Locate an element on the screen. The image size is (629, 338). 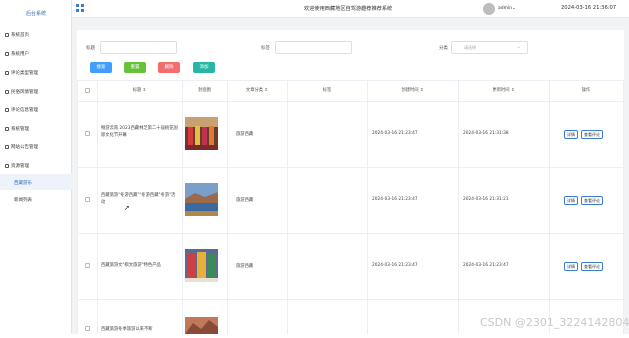
header-category: 文章分类 ⇕ is located at coordinates (257, 90).